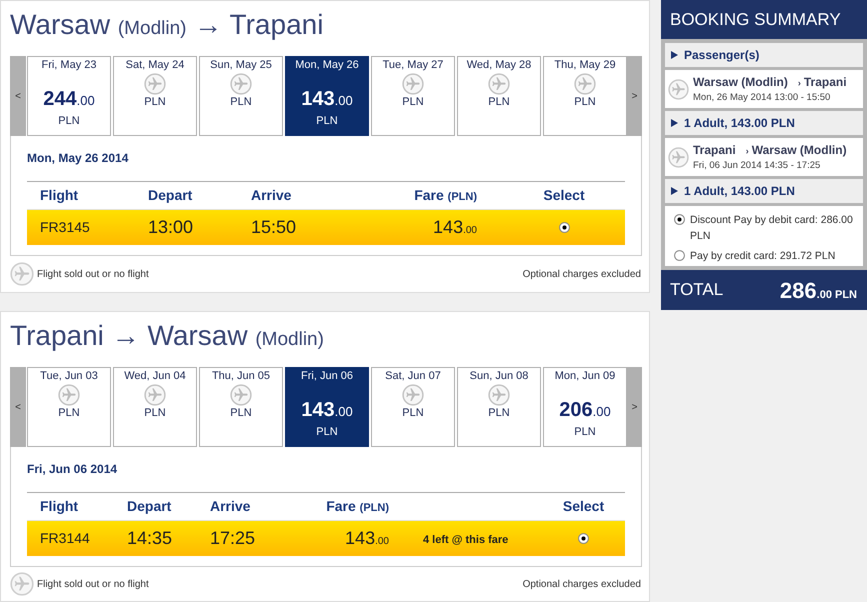 This screenshot has width=867, height=602. What do you see at coordinates (499, 407) in the screenshot?
I see `date-tile: Sun, Jun 08 PLN` at bounding box center [499, 407].